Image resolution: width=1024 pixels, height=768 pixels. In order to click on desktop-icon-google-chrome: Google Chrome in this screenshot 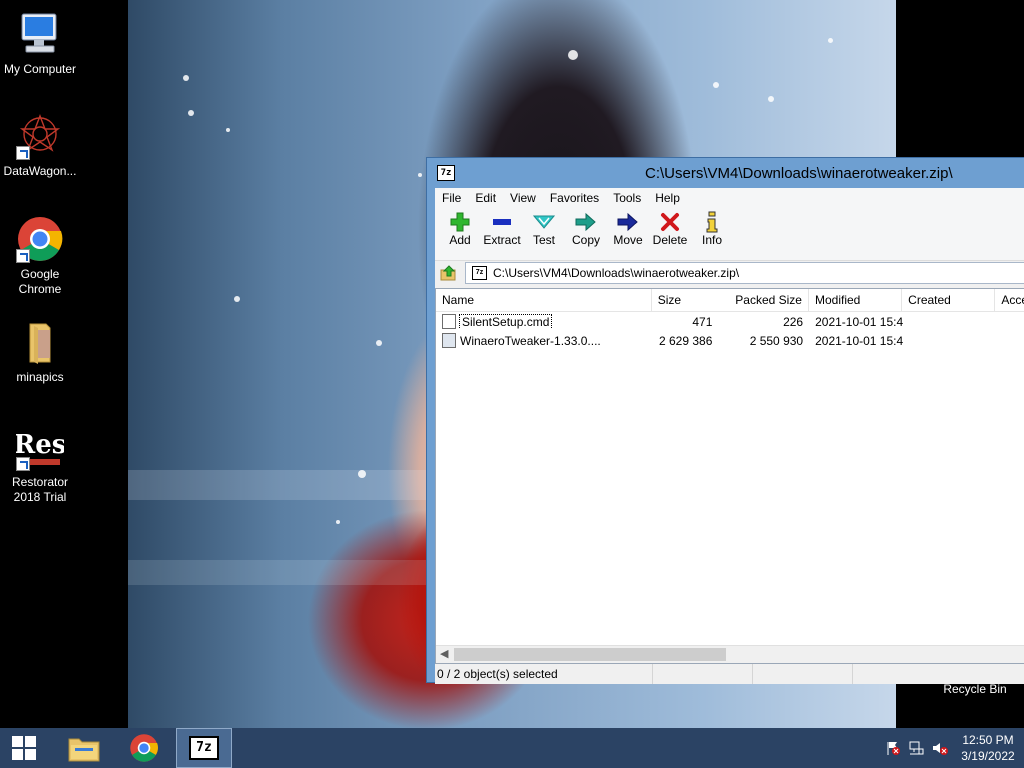, I will do `click(40, 256)`.